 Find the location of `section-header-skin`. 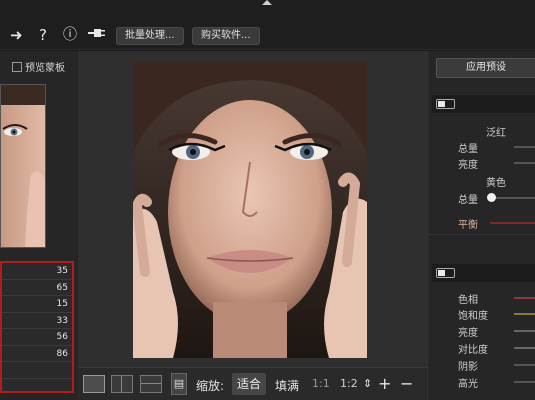

section-header-skin is located at coordinates (483, 104).